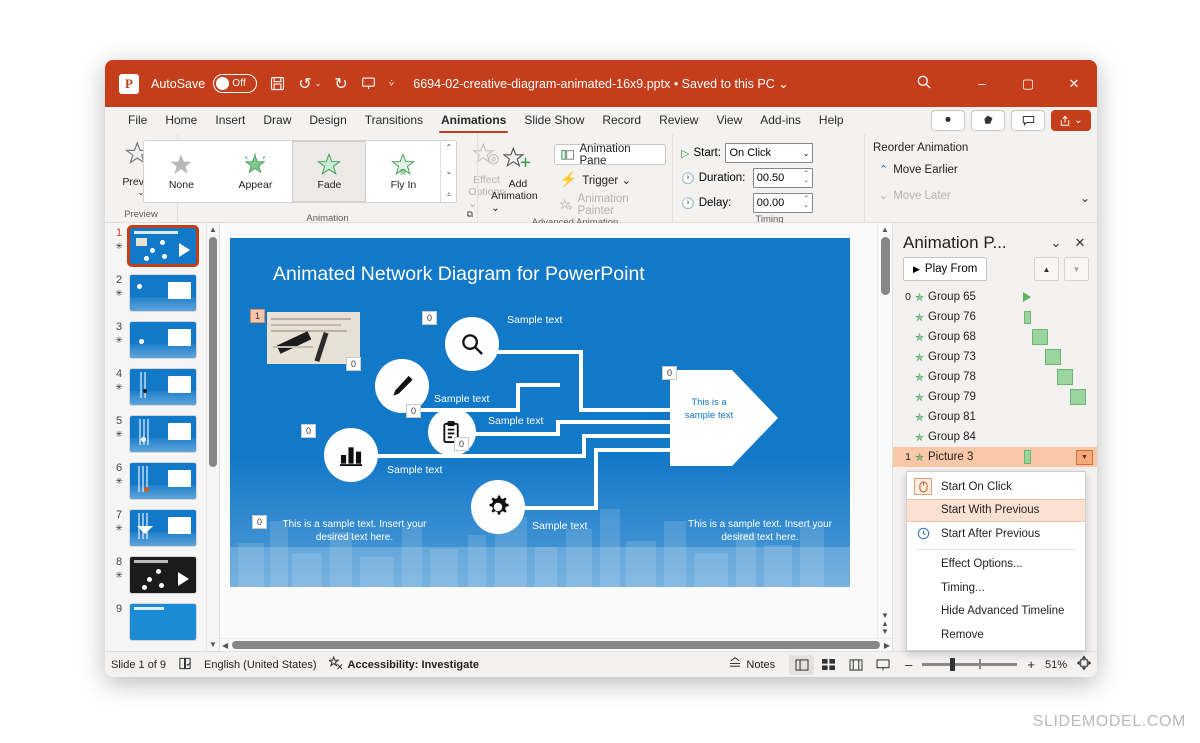  What do you see at coordinates (924, 84) in the screenshot?
I see `search-icon` at bounding box center [924, 84].